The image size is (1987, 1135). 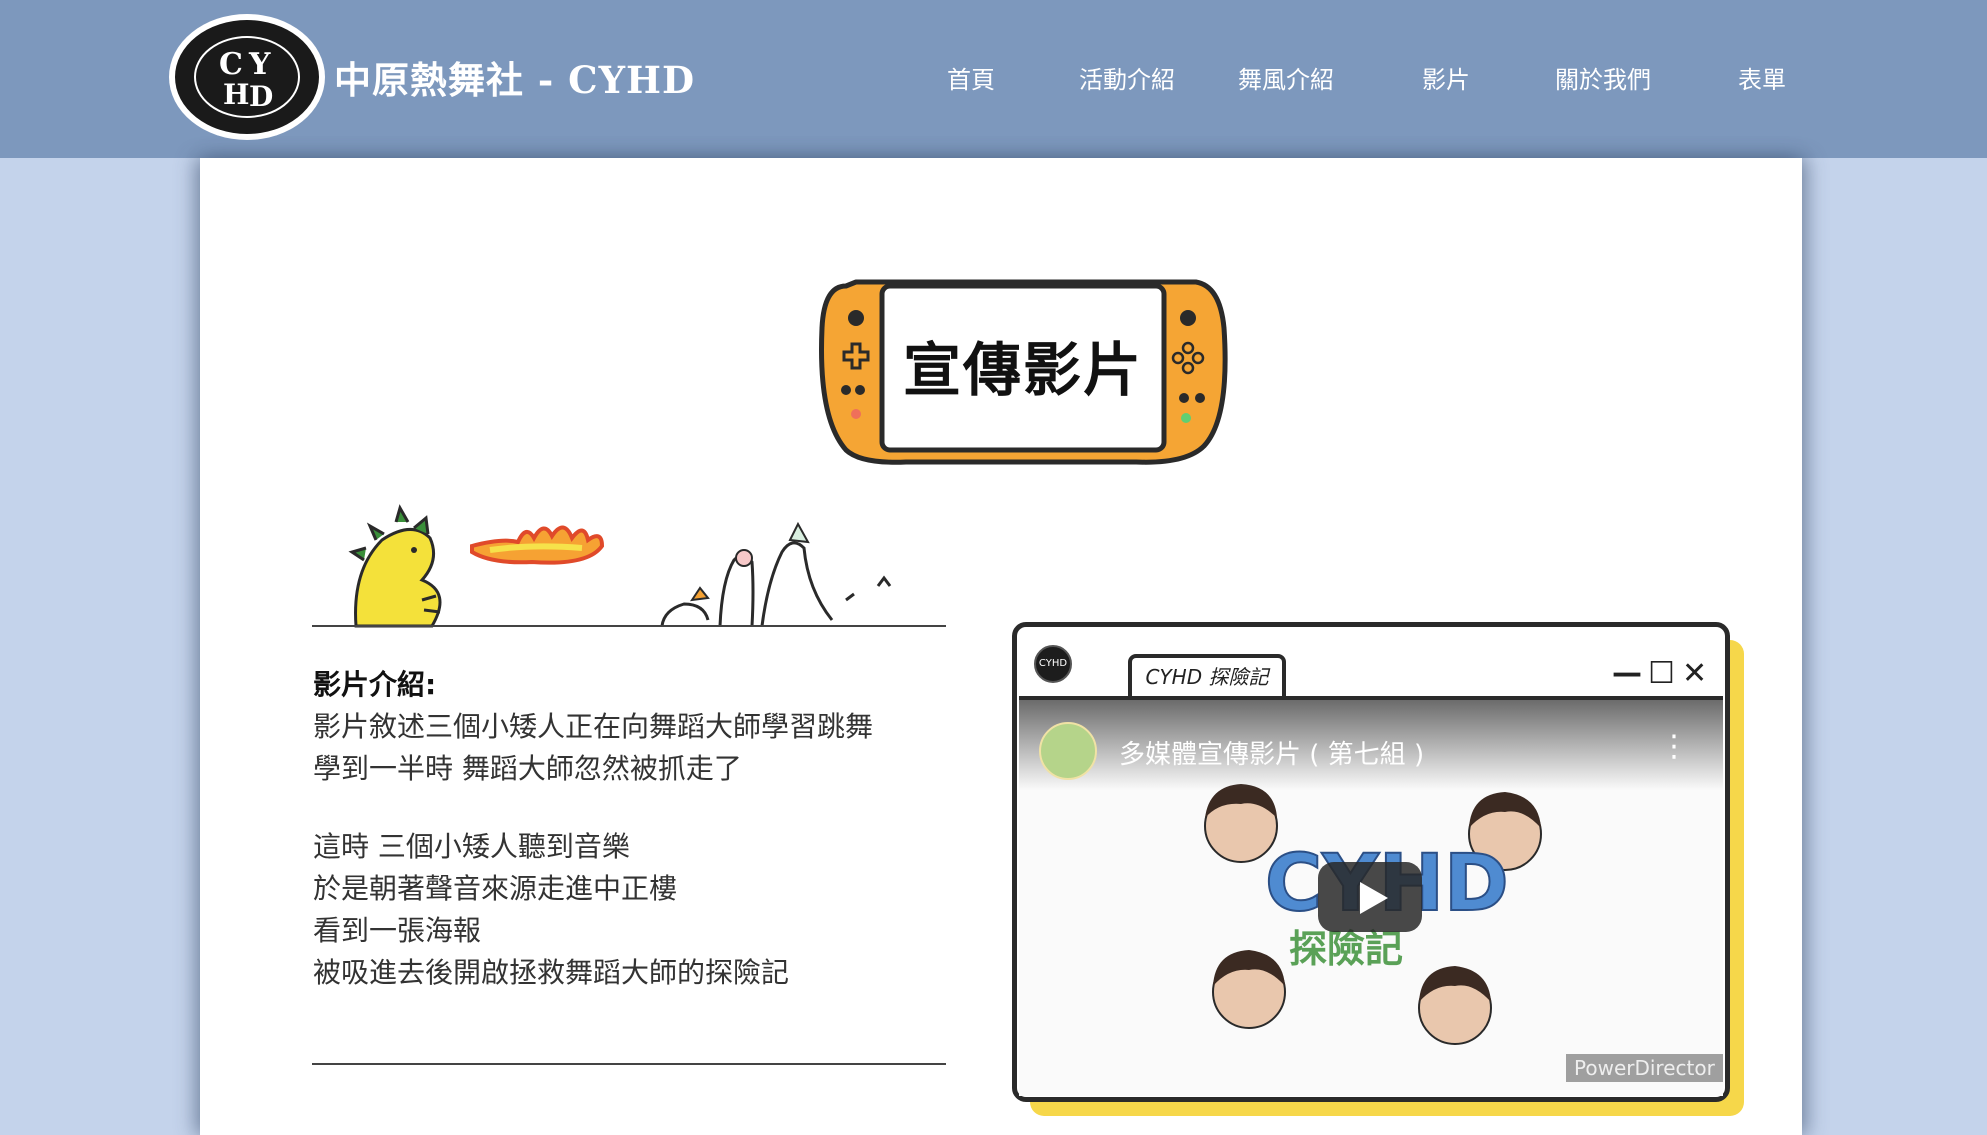 I want to click on nav-item-form: 表單, so click(x=1762, y=77).